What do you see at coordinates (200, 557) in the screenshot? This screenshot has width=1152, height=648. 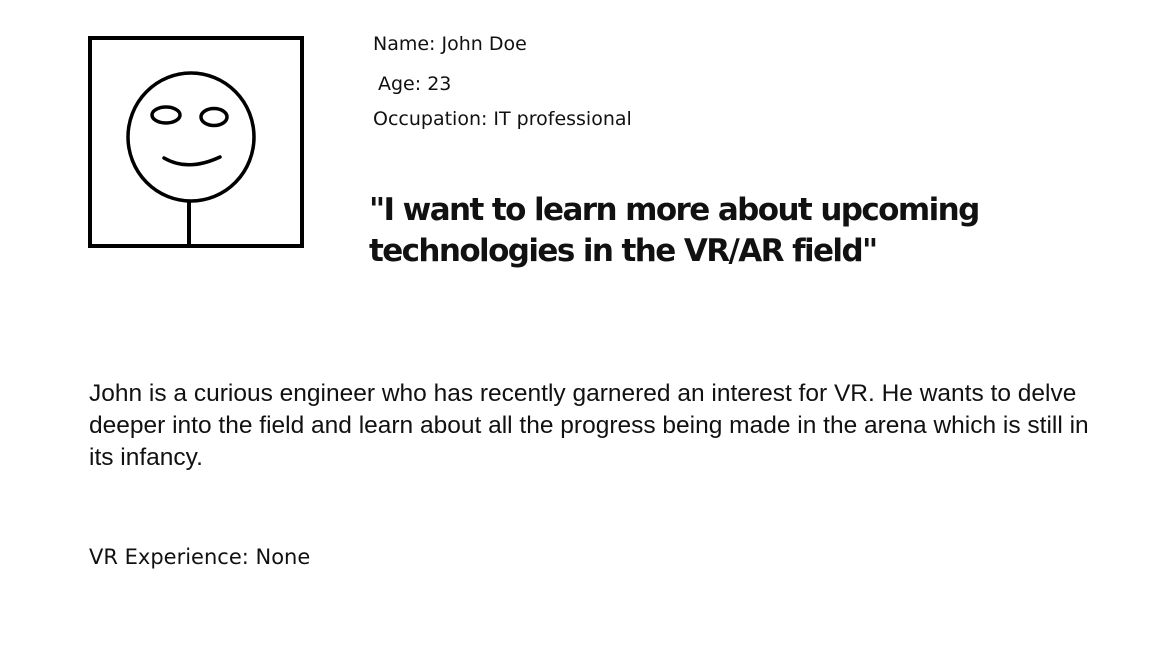 I see `vr-experience-field: VR Experience: None` at bounding box center [200, 557].